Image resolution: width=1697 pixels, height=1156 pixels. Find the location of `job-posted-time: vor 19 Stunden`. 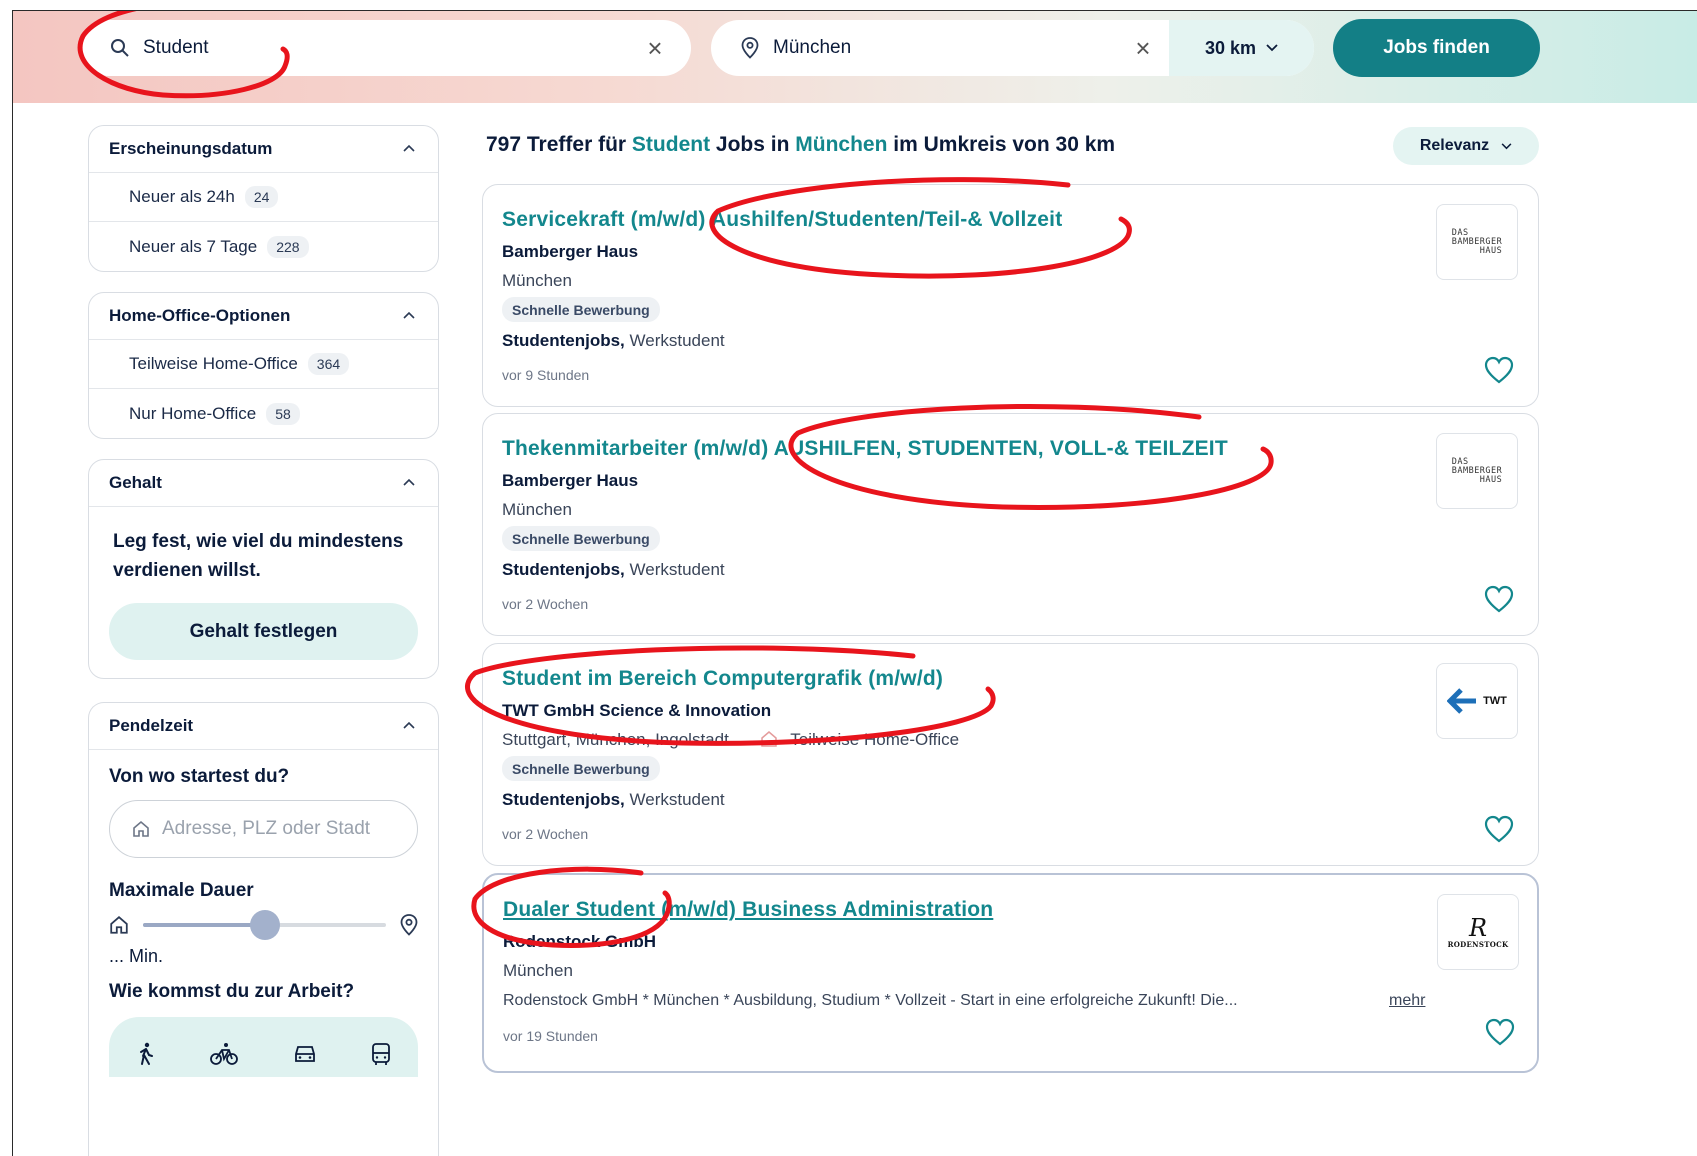

job-posted-time: vor 19 Stunden is located at coordinates (550, 1036).